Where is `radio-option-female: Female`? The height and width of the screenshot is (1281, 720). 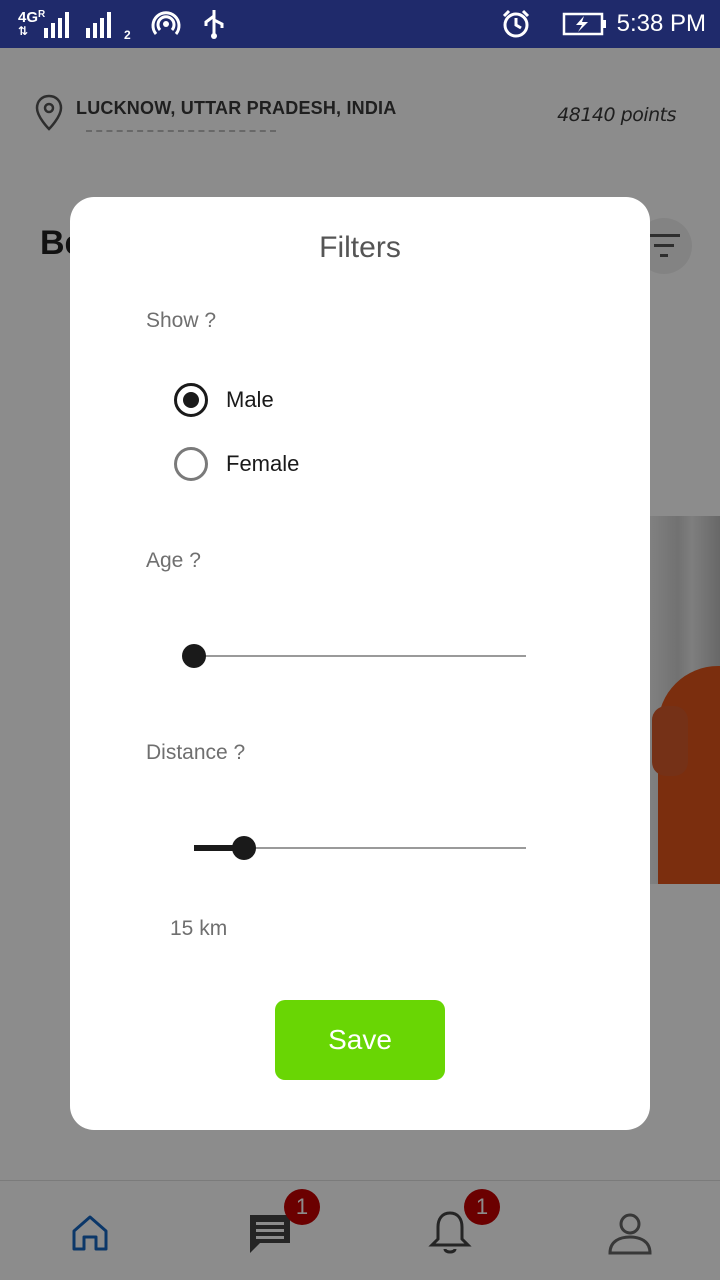 radio-option-female: Female is located at coordinates (324, 467).